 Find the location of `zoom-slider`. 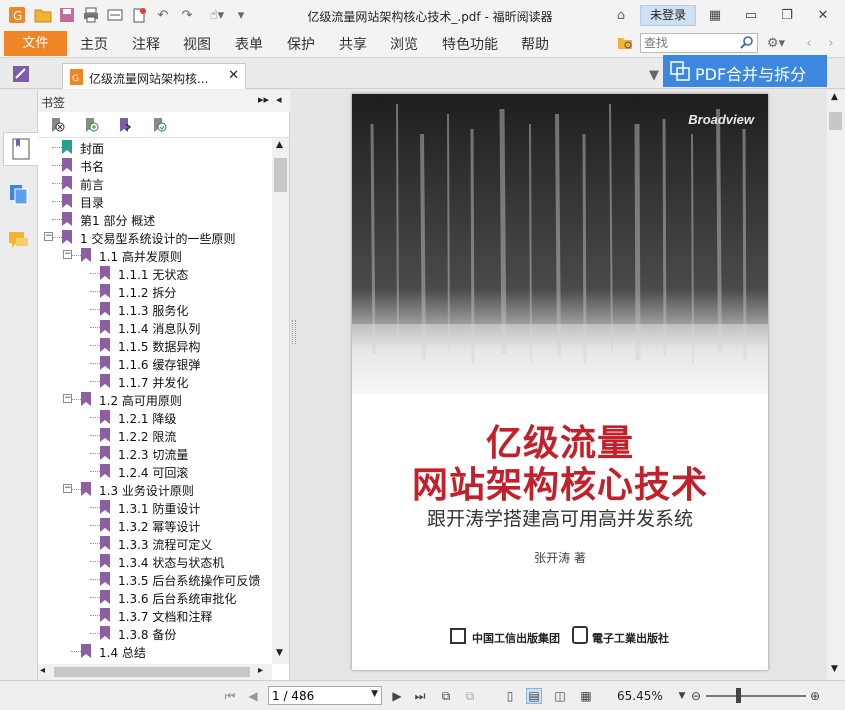

zoom-slider is located at coordinates (756, 696).